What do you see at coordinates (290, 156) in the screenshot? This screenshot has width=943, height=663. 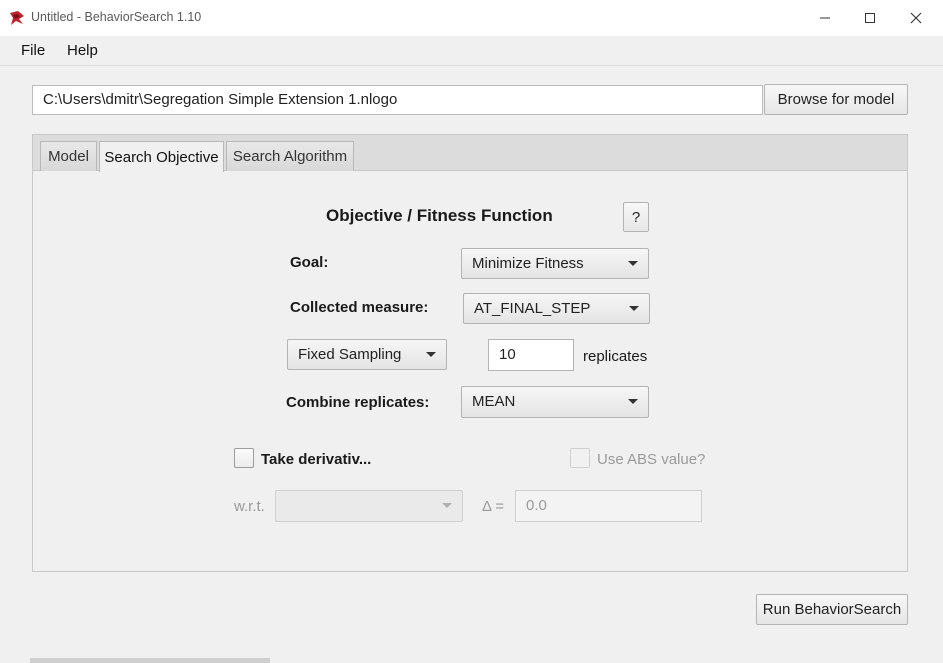 I see `tab-search-algorithm: Search Algorithm` at bounding box center [290, 156].